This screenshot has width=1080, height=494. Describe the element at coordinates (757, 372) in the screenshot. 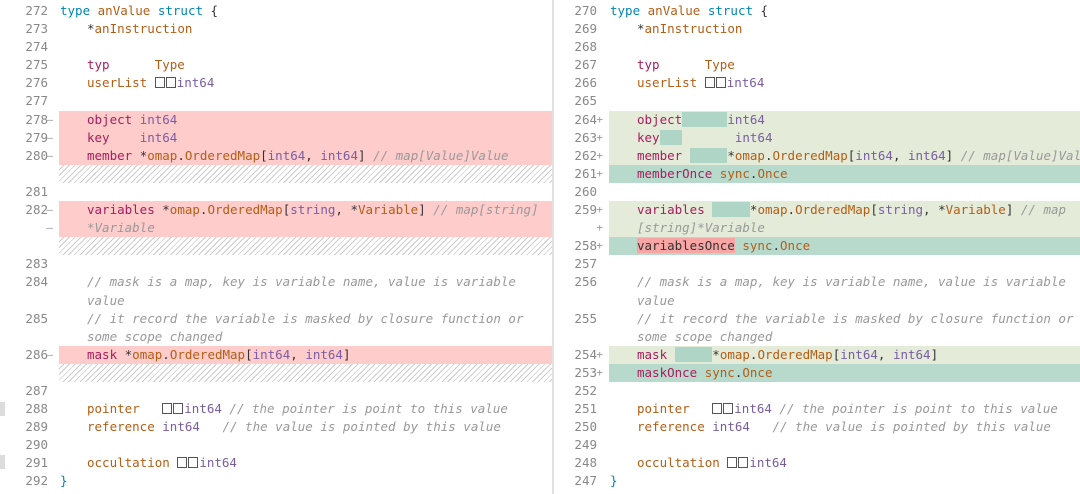

I see `code-token: Once` at that location.